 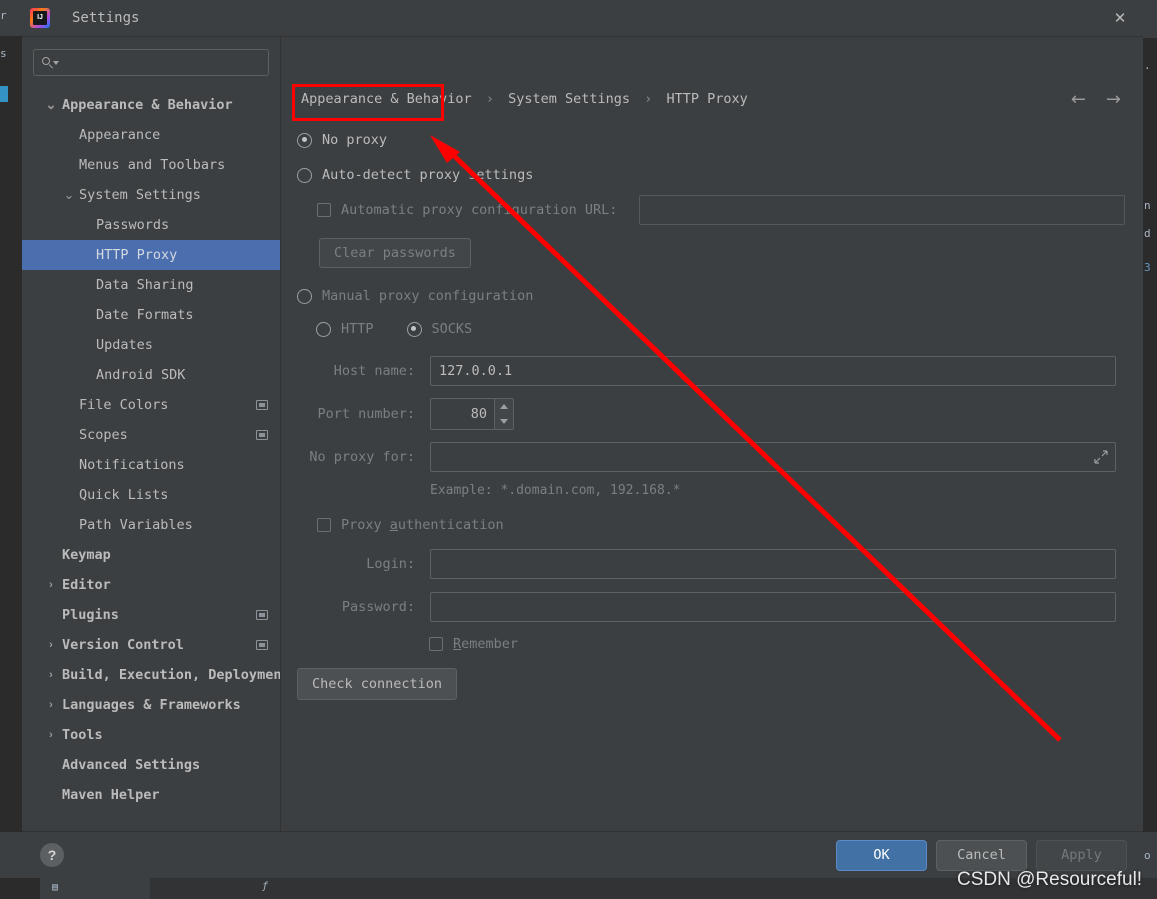 I want to click on port-number-row: Port number: 80, so click(x=714, y=414).